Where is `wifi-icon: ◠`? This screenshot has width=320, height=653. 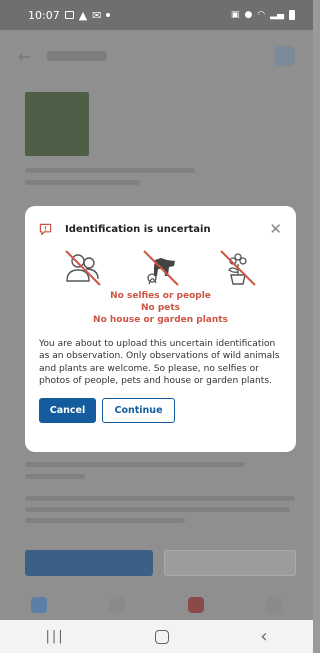
wifi-icon: ◠ is located at coordinates (261, 15).